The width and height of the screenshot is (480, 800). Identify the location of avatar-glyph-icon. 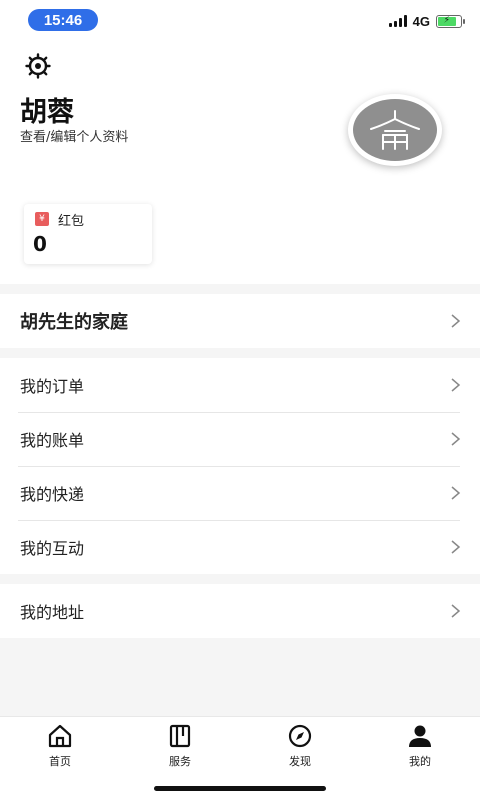
(395, 130).